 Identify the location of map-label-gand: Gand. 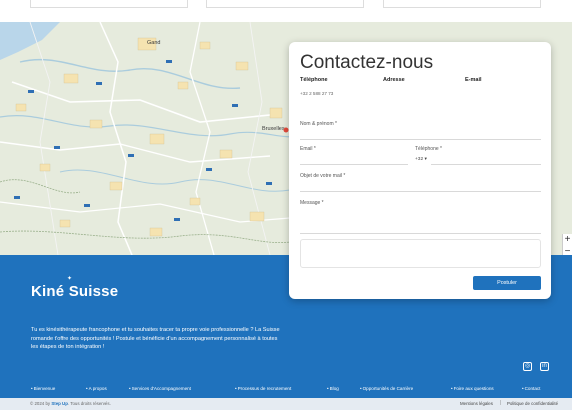
(153, 43).